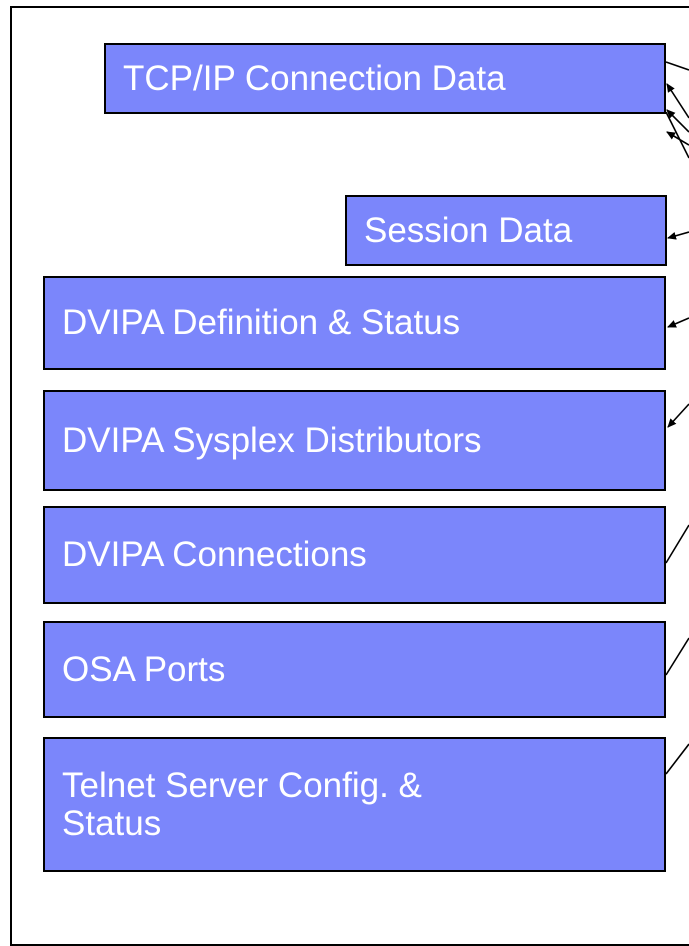  I want to click on telnet-label-line1: Telnet Server Config. &, so click(242, 785).